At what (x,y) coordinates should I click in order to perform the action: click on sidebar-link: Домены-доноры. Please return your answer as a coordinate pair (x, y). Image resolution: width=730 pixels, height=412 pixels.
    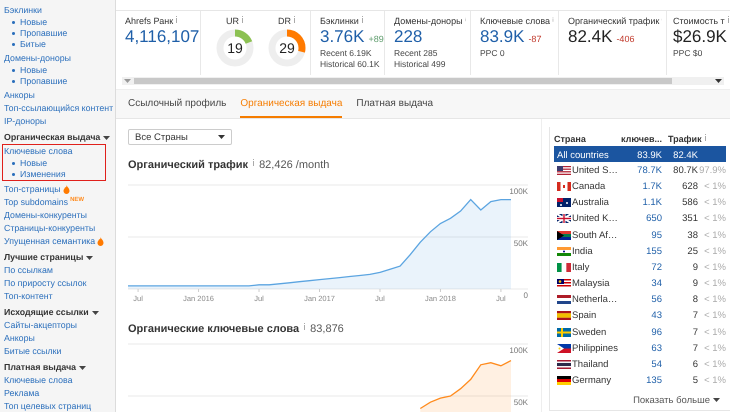
    Looking at the image, I should click on (37, 58).